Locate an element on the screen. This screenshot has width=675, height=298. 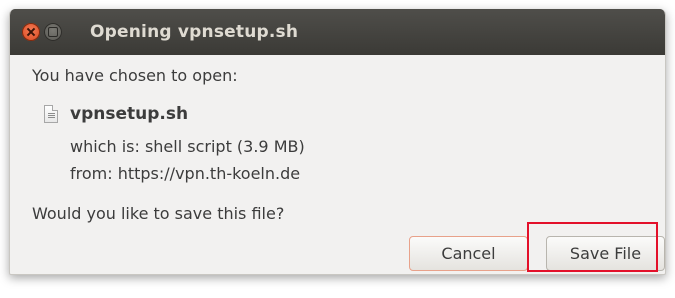
save-question-text: Would you like to save this file? is located at coordinates (158, 213).